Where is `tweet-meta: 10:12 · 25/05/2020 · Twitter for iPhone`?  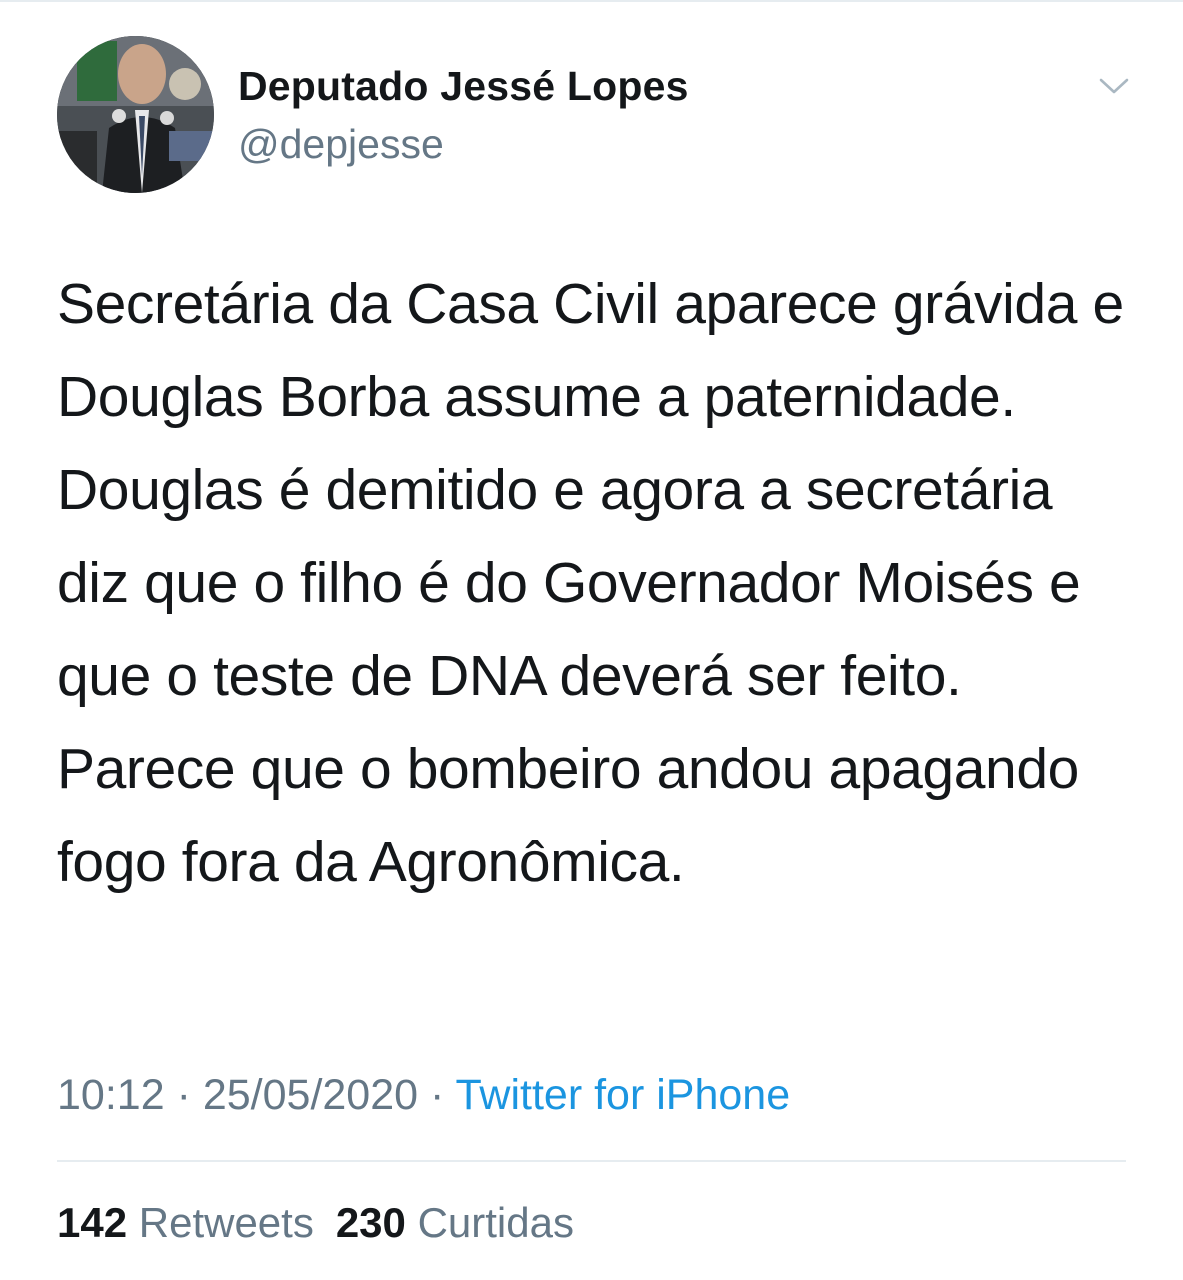 tweet-meta: 10:12 · 25/05/2020 · Twitter for iPhone is located at coordinates (423, 1095).